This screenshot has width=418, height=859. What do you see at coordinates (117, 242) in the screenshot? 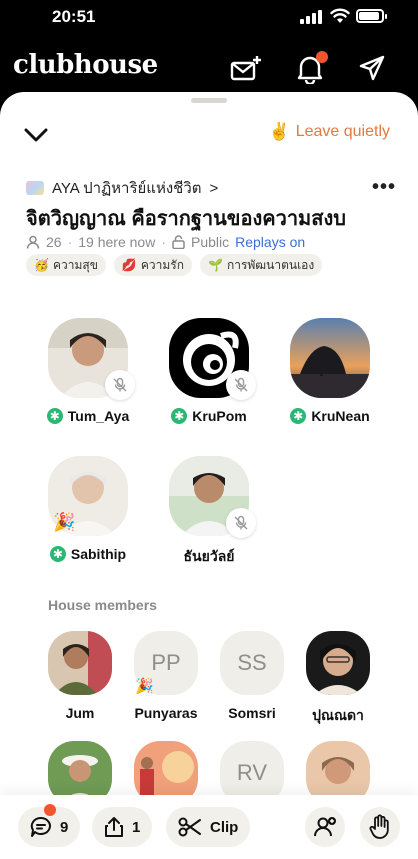
I see `here-now-count: 19 here now` at bounding box center [117, 242].